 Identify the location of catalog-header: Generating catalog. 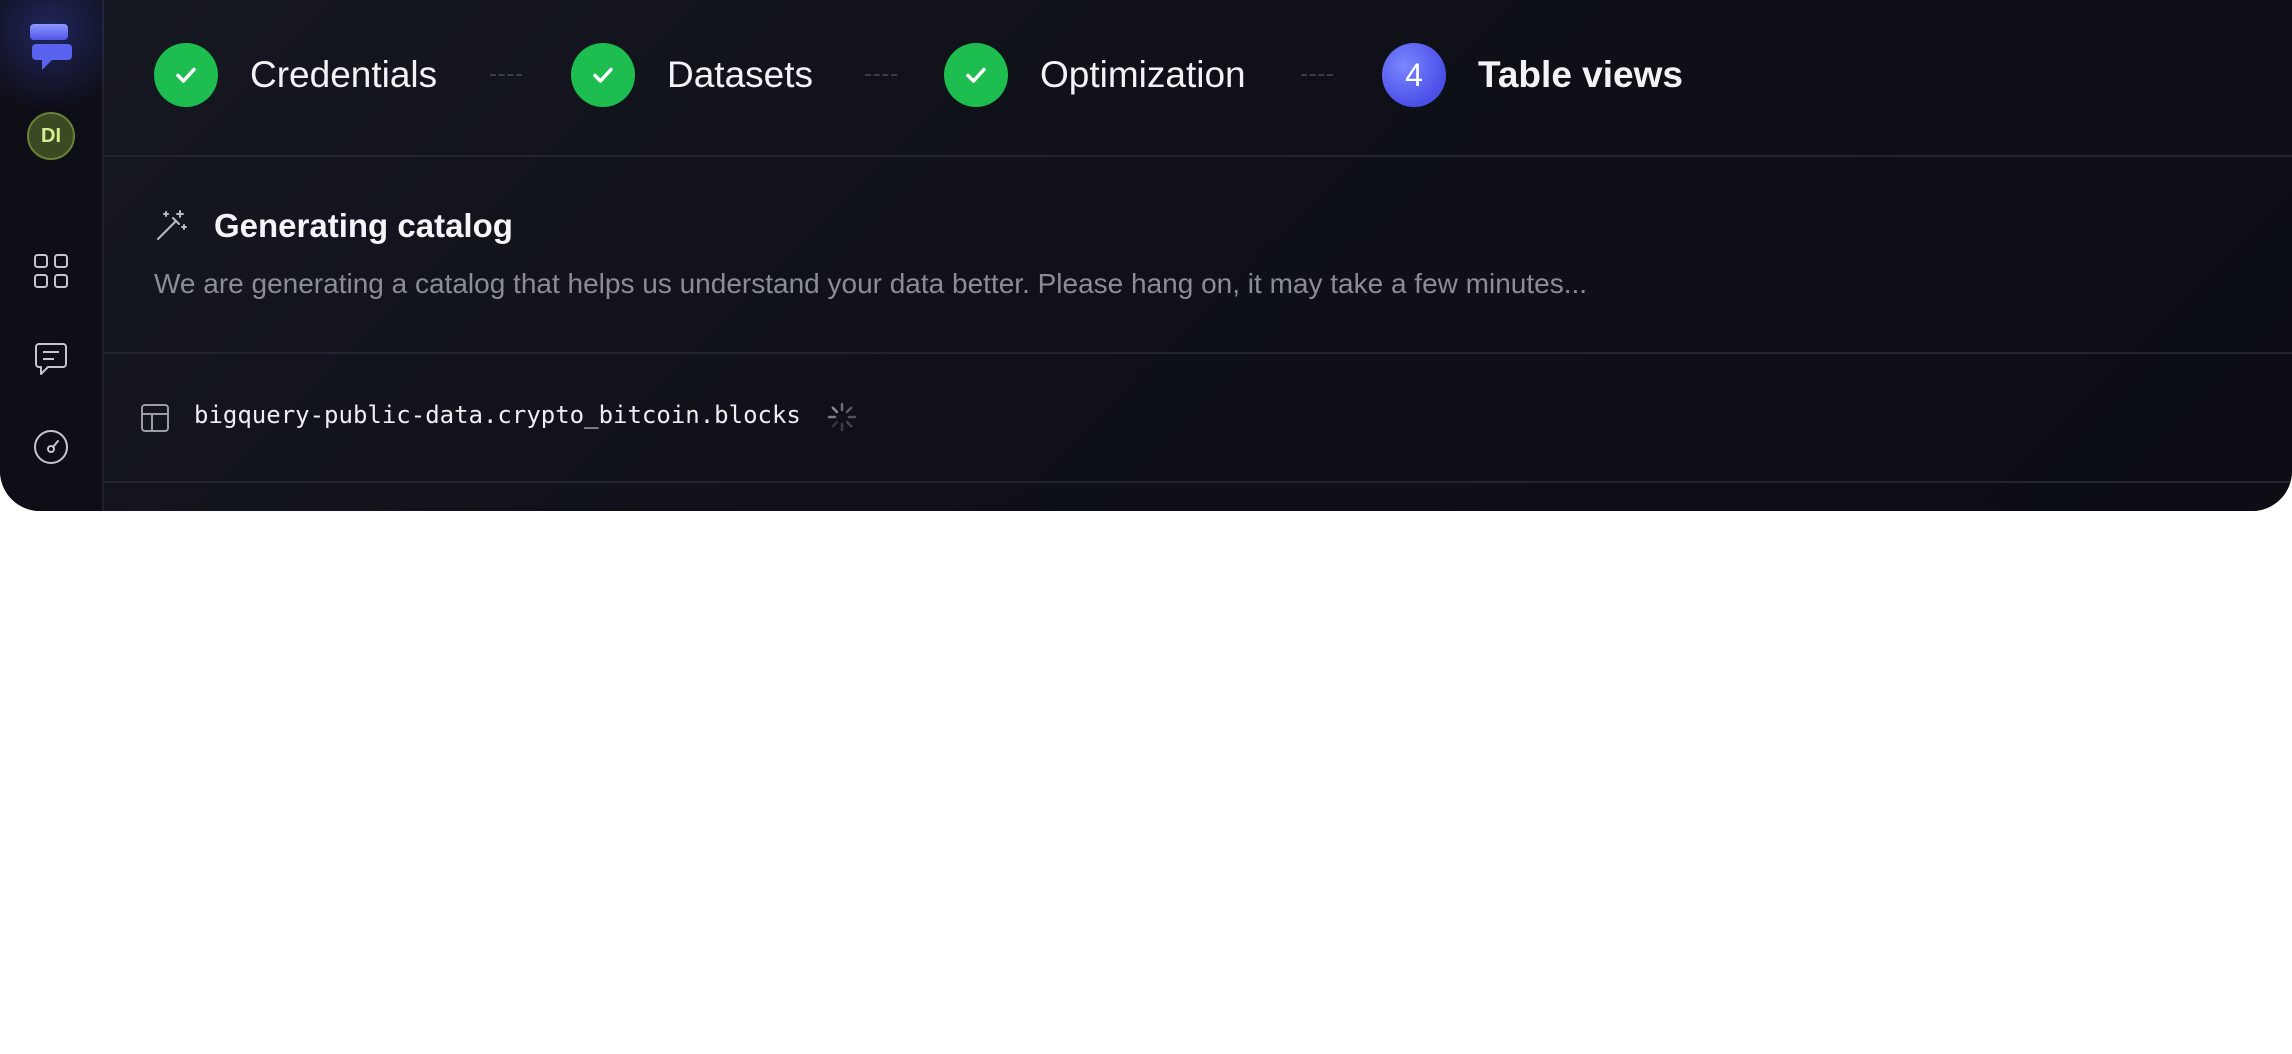
(333, 226).